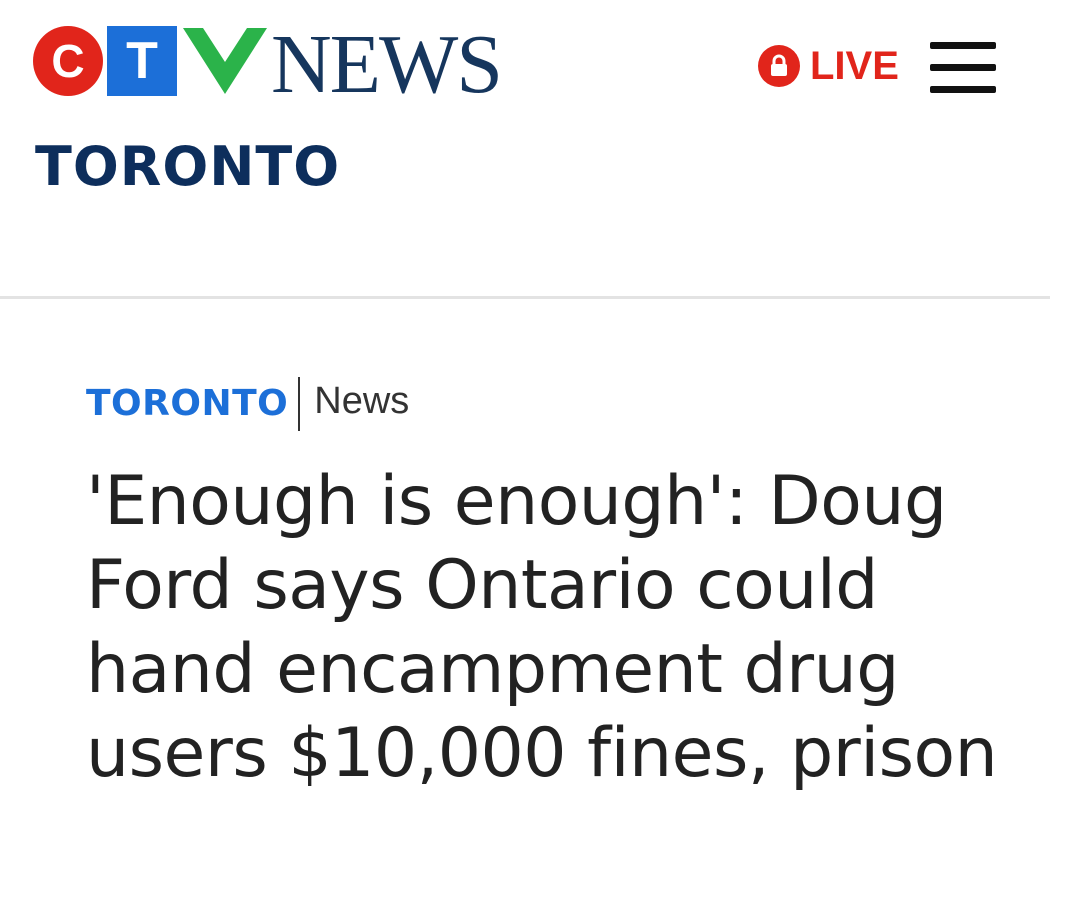 The width and height of the screenshot is (1080, 918). I want to click on kicker-section-link: TORONTO, so click(193, 404).